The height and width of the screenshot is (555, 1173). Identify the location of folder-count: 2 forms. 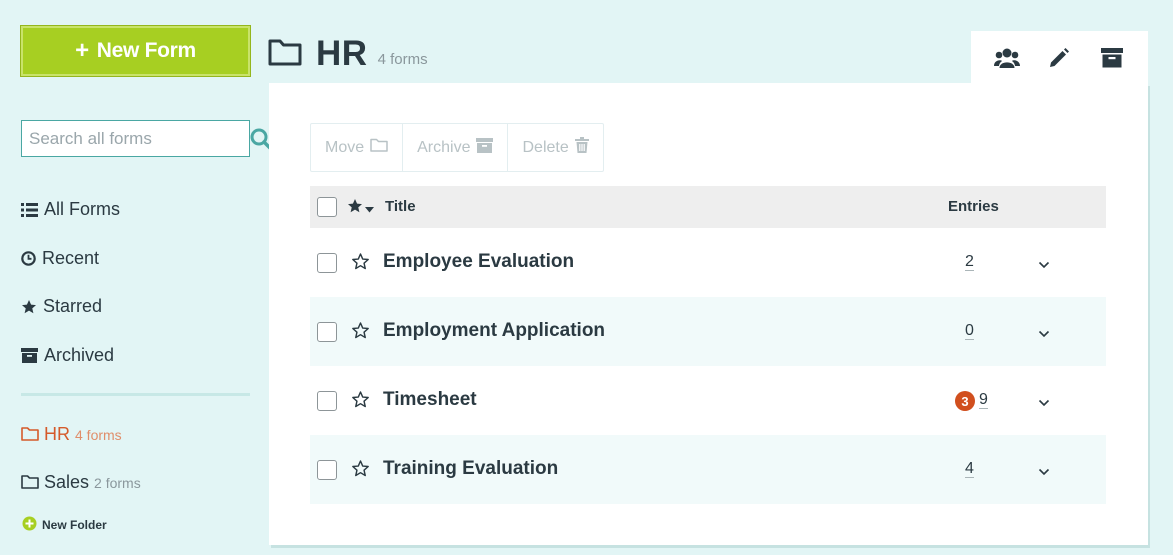
(117, 483).